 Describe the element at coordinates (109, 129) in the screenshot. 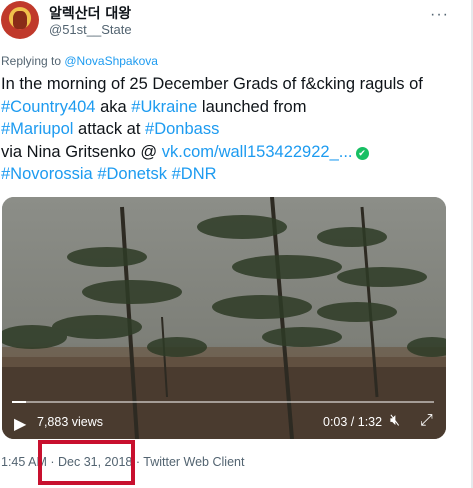

I see `tweet-text-segment: attack at` at that location.